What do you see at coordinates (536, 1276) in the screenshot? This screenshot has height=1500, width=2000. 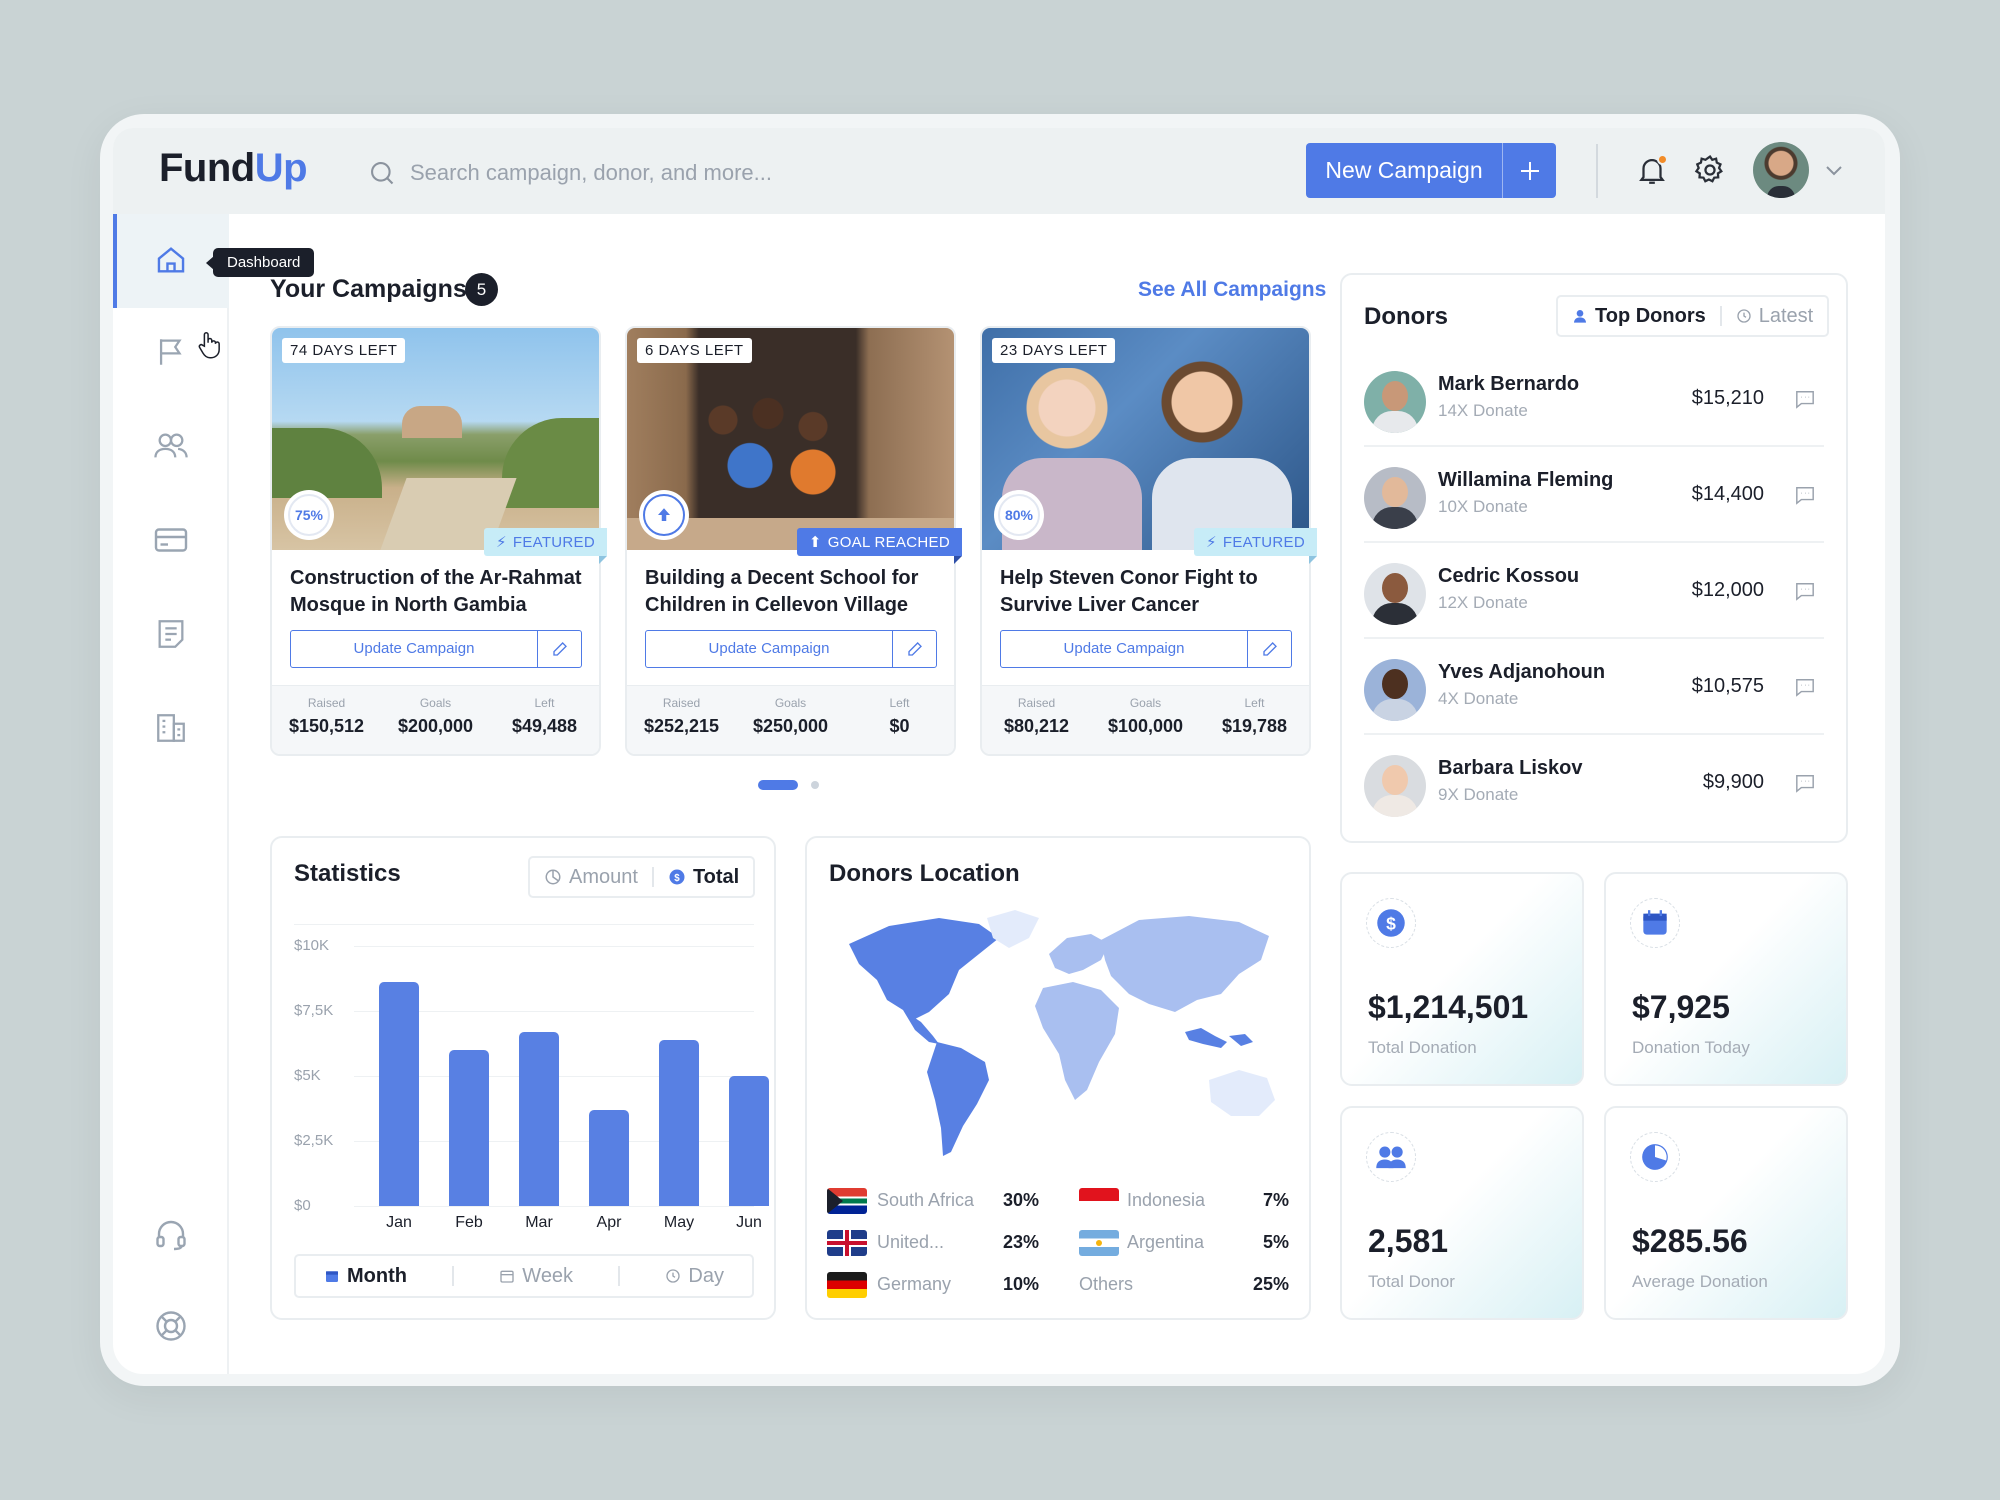 I see `week-option: Week` at bounding box center [536, 1276].